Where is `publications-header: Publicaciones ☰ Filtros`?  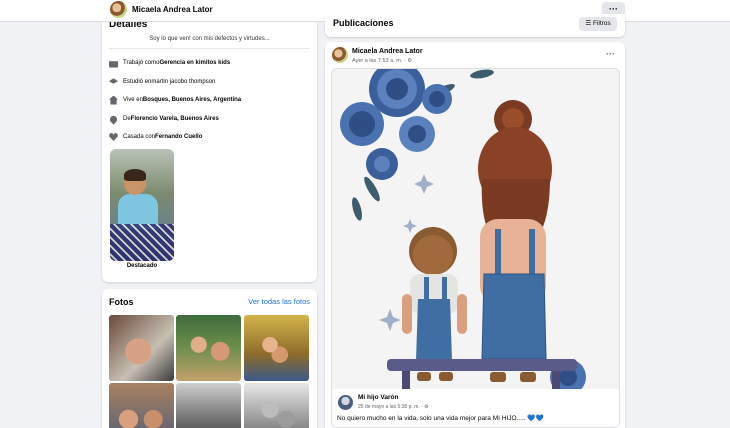
publications-header: Publicaciones ☰ Filtros is located at coordinates (475, 25).